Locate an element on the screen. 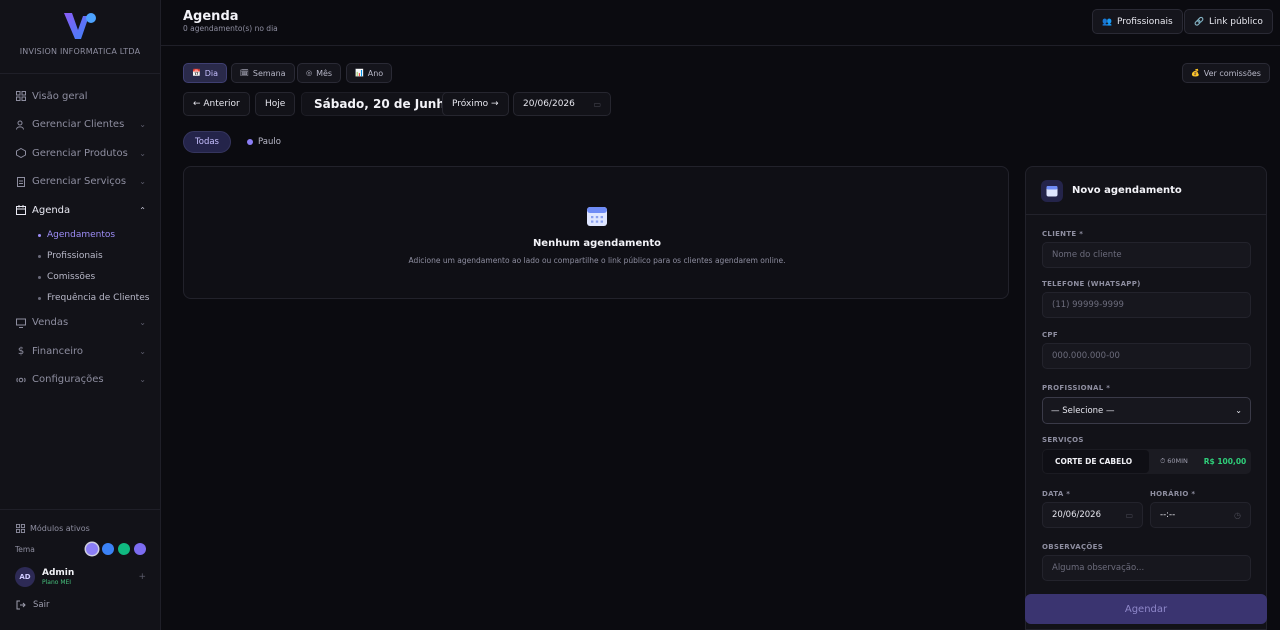 The width and height of the screenshot is (1280, 630). previous-day-button: ← Anterior is located at coordinates (216, 104).